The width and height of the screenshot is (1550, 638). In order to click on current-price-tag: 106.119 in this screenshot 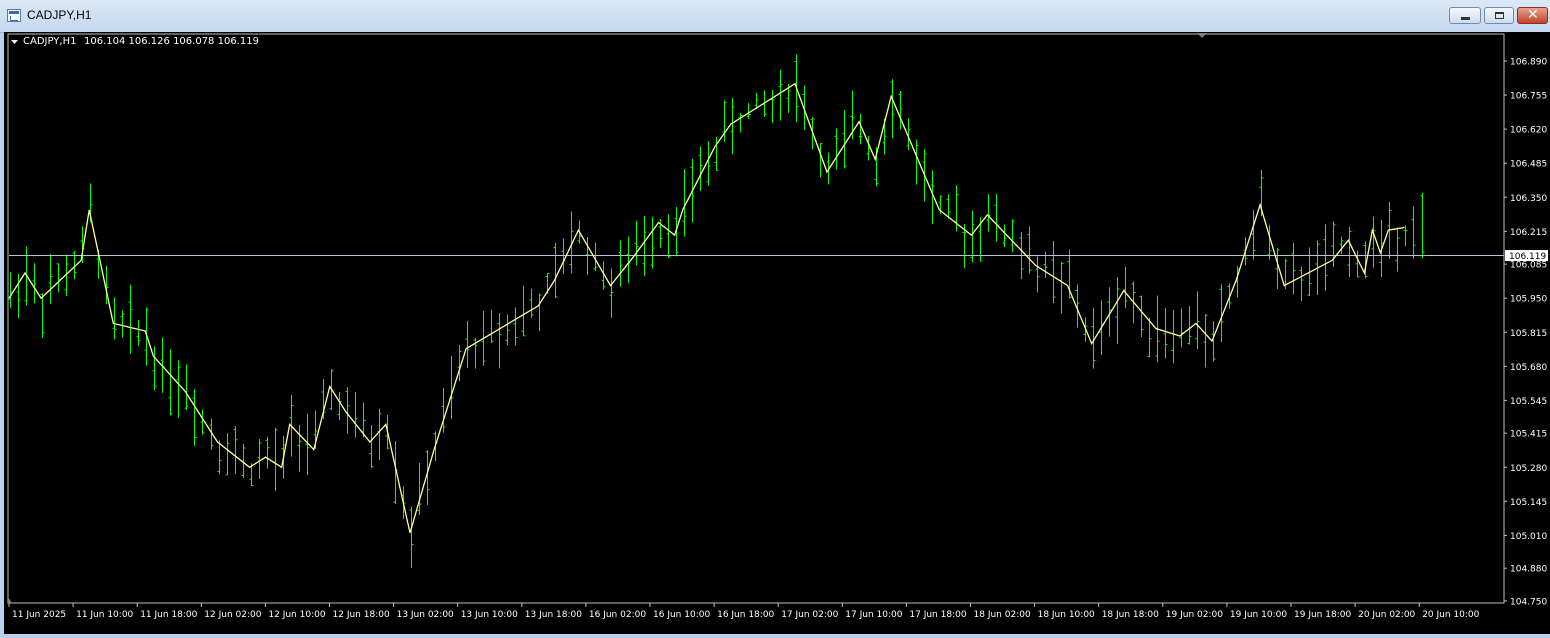, I will do `click(1526, 256)`.